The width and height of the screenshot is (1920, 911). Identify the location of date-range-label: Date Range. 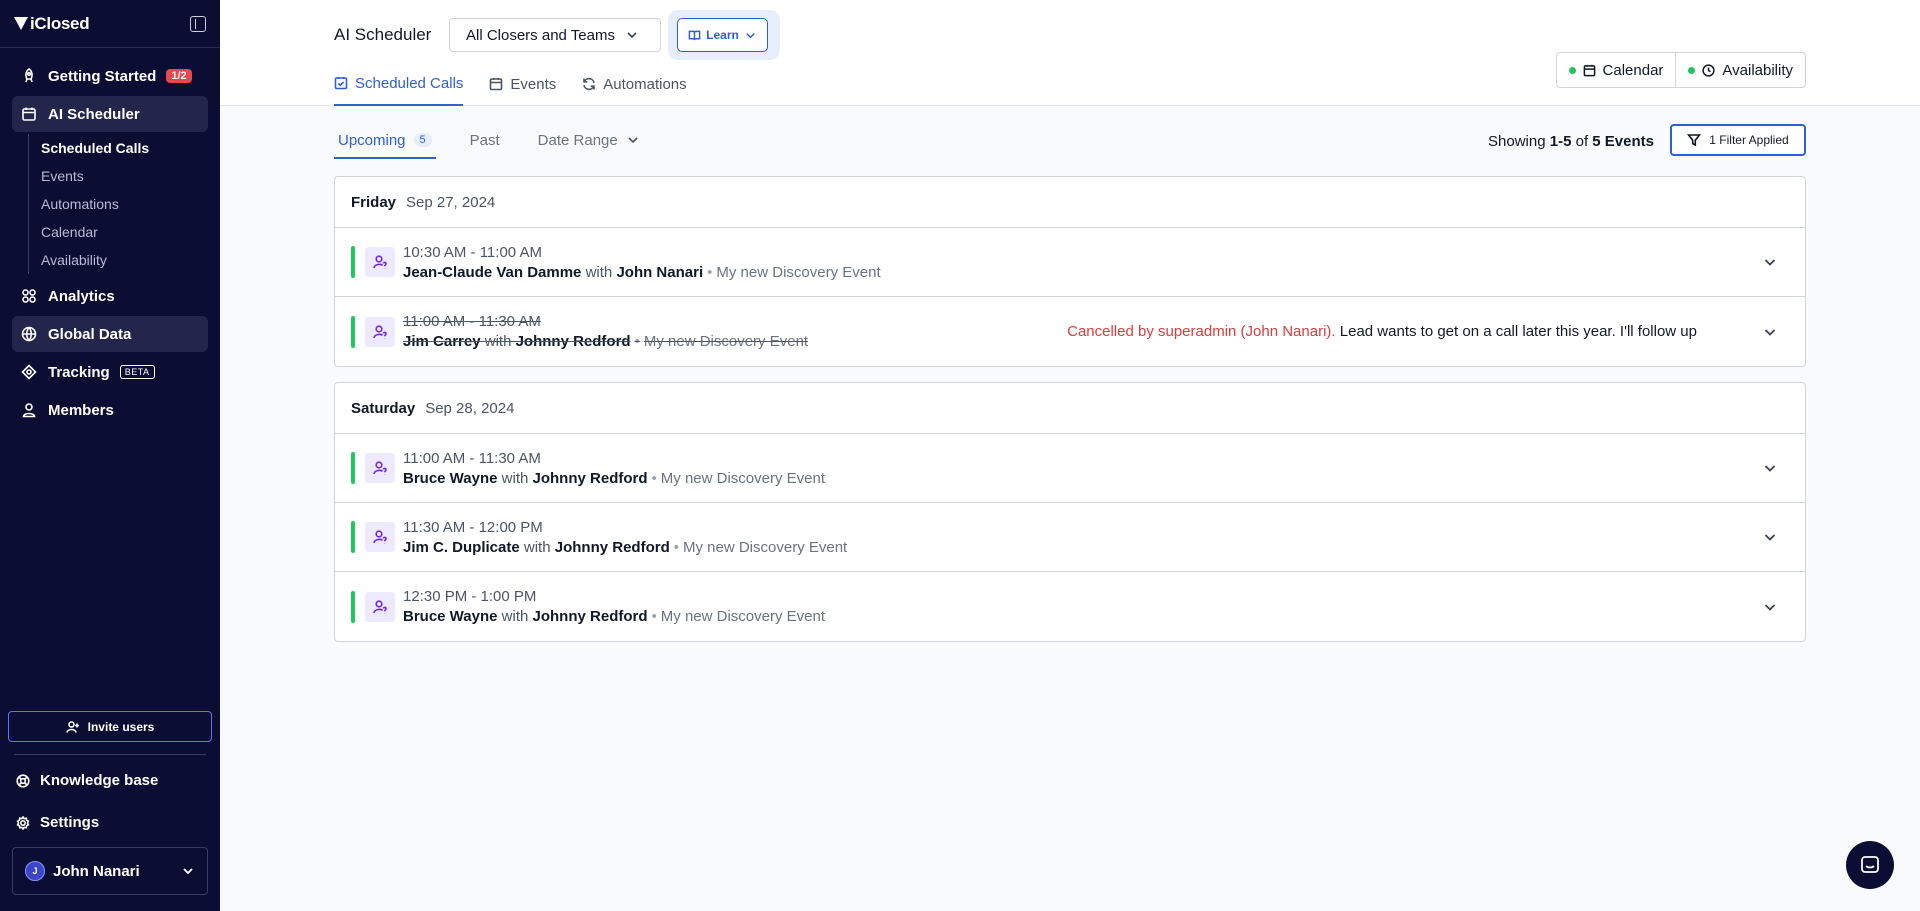
(577, 140).